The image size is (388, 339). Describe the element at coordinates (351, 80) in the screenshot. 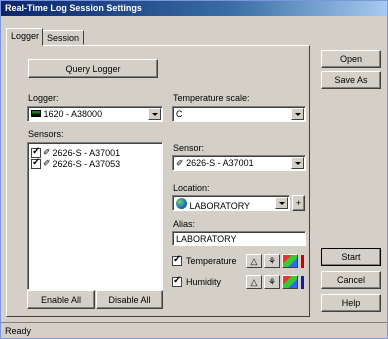

I see `save-as-button: Save As` at that location.